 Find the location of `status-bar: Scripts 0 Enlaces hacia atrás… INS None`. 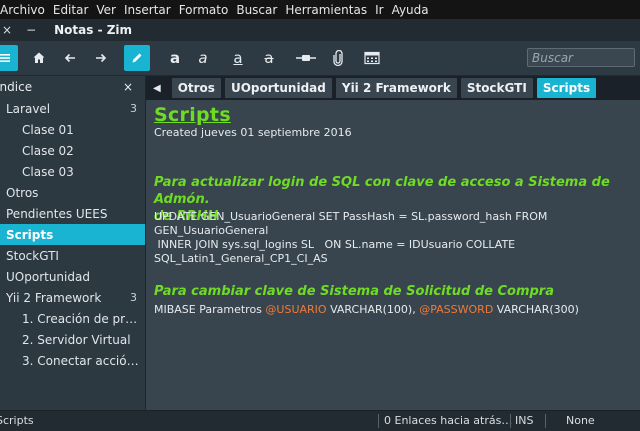

status-bar: Scripts 0 Enlaces hacia atrás… INS None is located at coordinates (320, 420).